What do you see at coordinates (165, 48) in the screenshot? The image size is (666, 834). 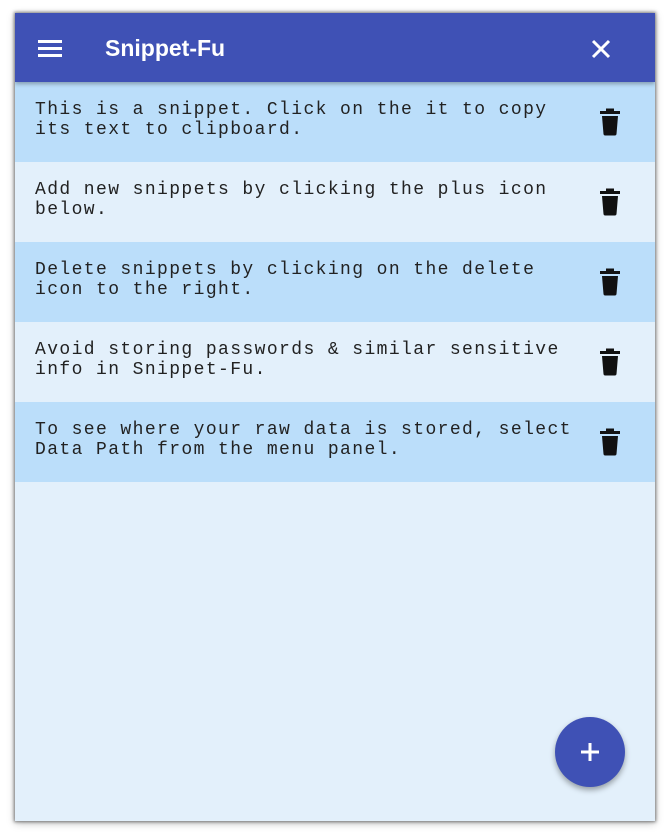 I see `app-title: Snippet-Fu` at bounding box center [165, 48].